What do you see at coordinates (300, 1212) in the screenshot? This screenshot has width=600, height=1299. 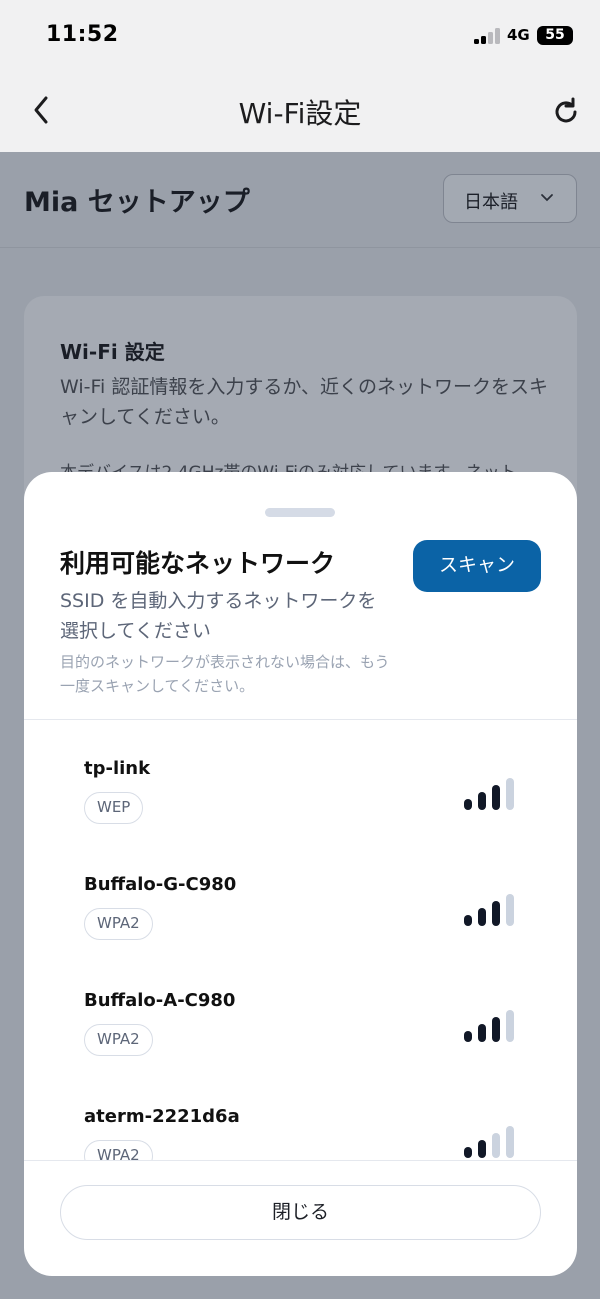 I see `close-button: 閉じる` at bounding box center [300, 1212].